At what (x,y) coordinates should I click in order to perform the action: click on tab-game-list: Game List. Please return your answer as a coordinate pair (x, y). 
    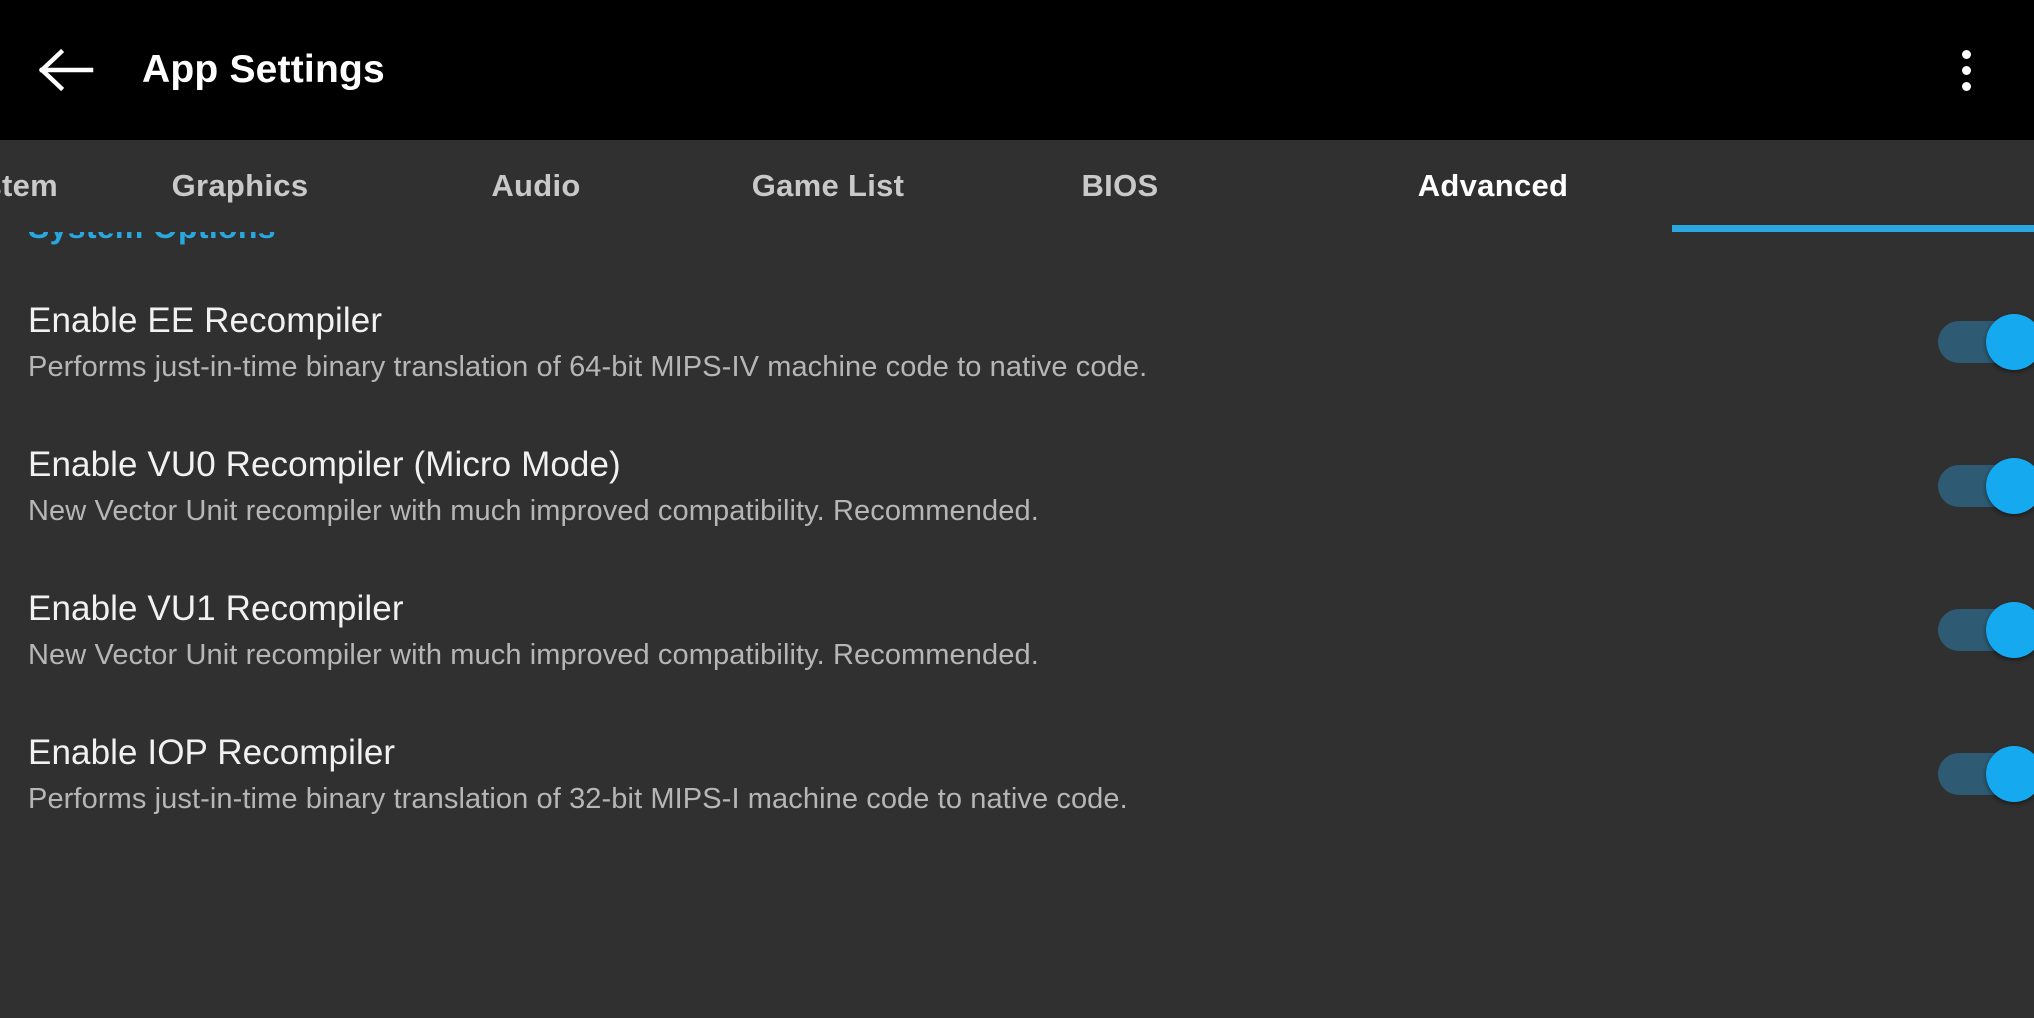
    Looking at the image, I should click on (828, 186).